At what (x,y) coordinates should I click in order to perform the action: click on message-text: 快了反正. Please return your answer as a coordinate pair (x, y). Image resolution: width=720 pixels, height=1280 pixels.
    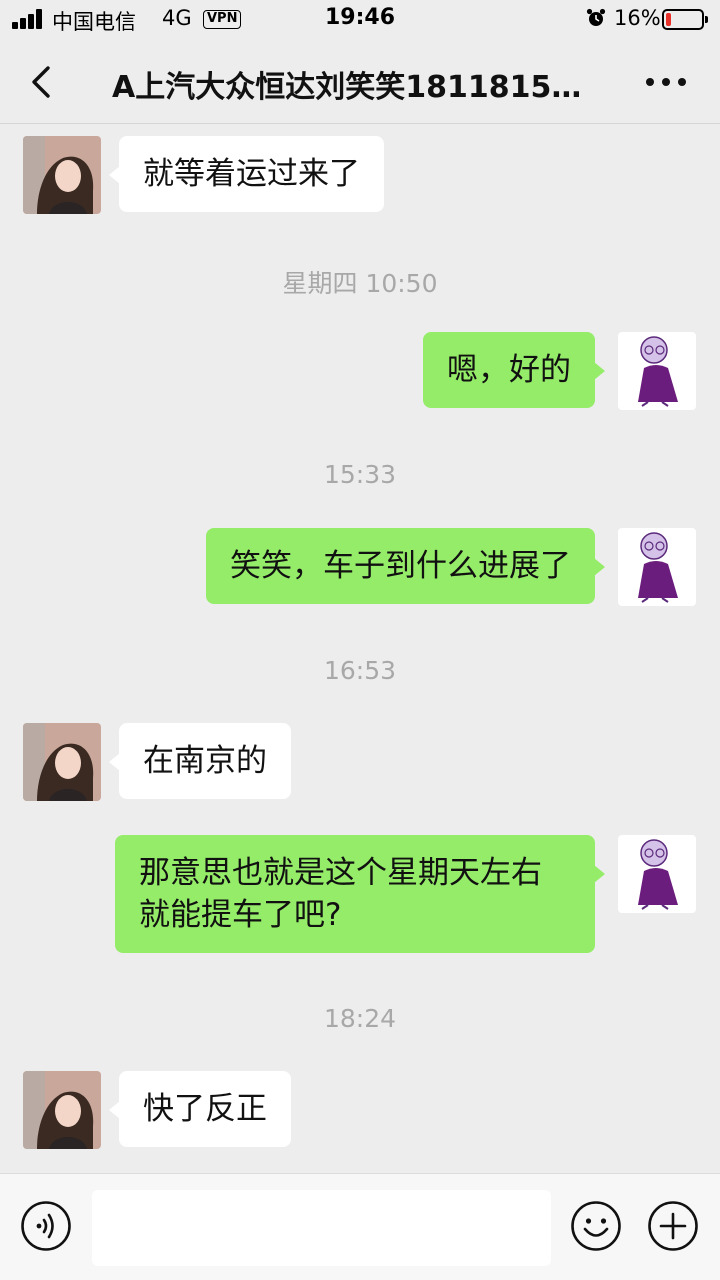
    Looking at the image, I should click on (205, 1109).